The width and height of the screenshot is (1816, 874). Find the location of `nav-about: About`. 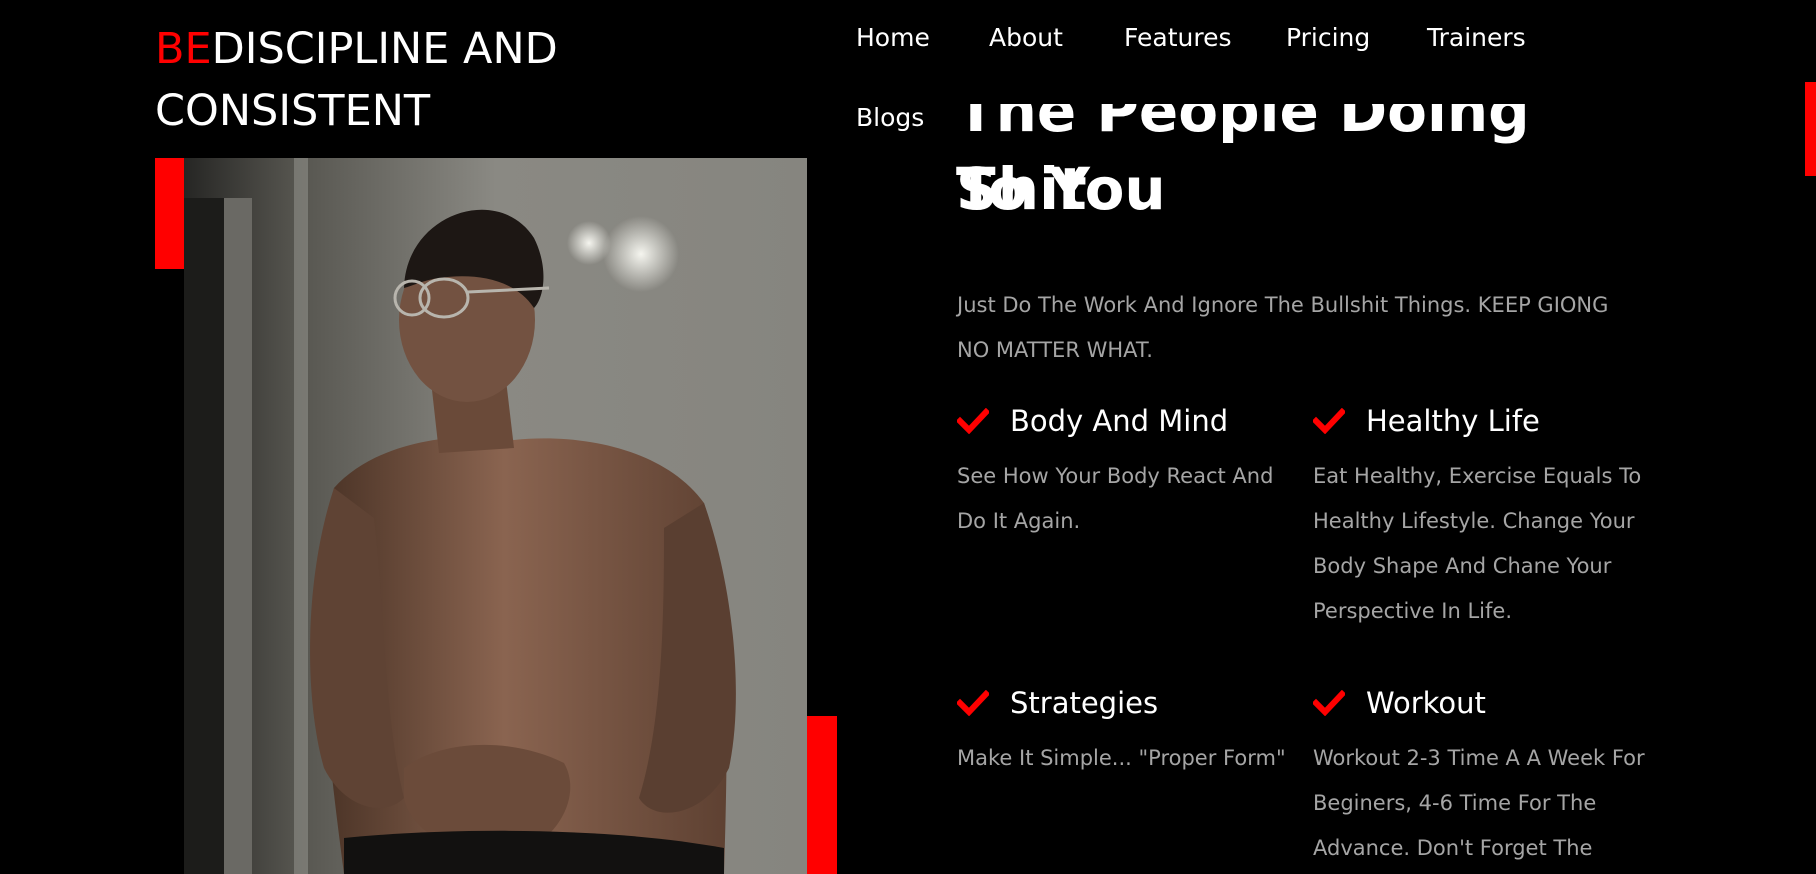

nav-about: About is located at coordinates (1026, 38).